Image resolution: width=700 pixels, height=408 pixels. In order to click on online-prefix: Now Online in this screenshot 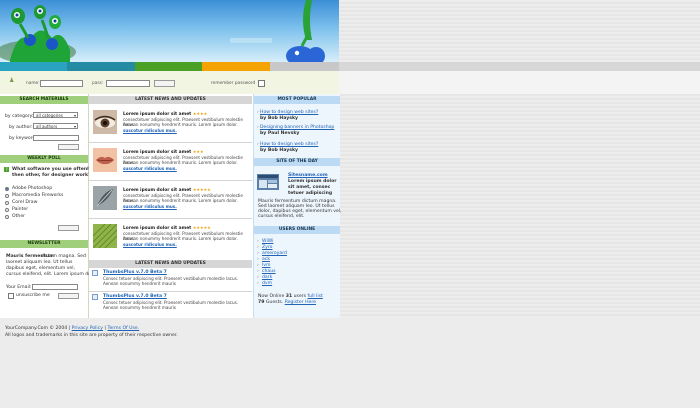, I will do `click(271, 296)`.